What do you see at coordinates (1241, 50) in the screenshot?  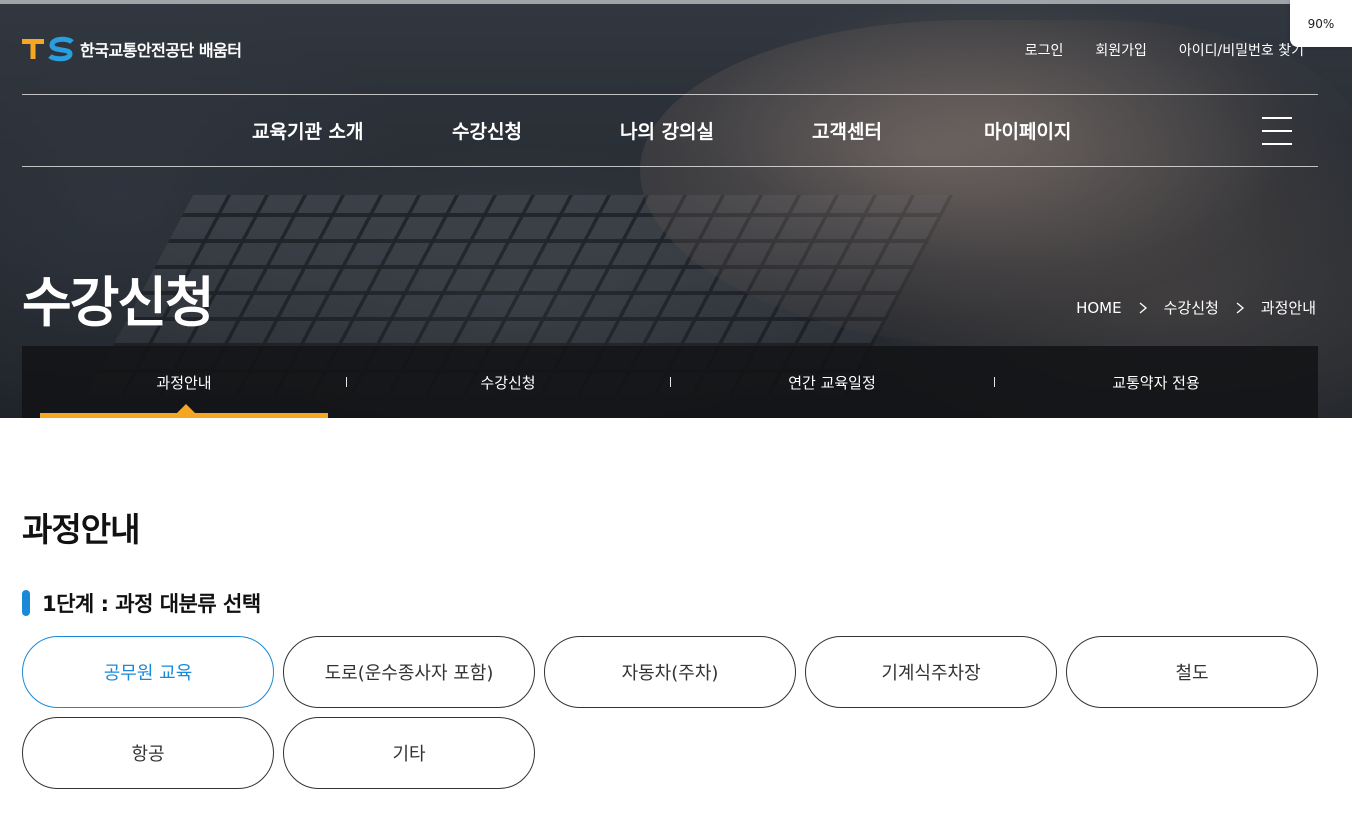 I see `find-account-link: 아이디/비밀번호 찾기` at bounding box center [1241, 50].